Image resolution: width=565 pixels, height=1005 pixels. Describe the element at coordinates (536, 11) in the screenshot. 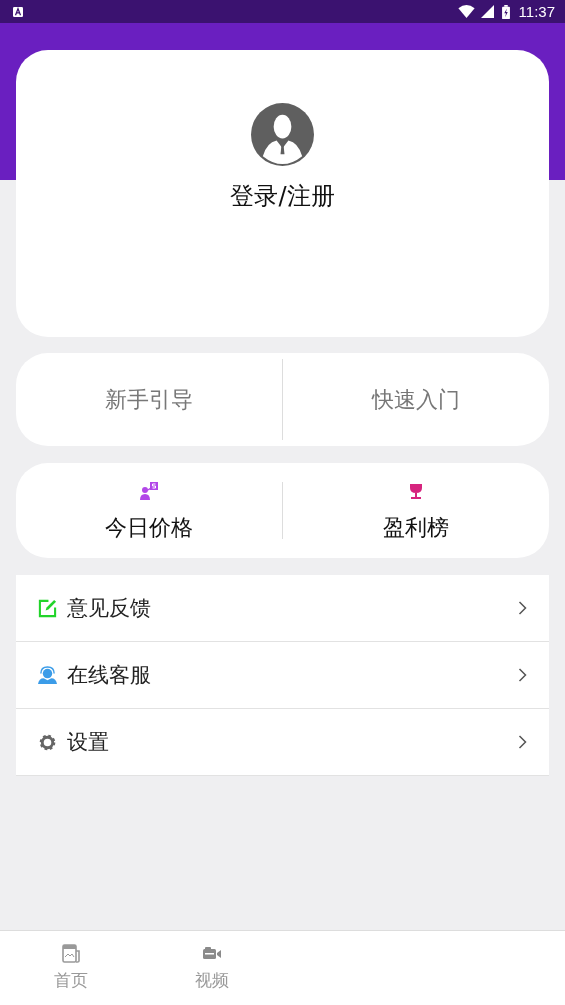

I see `clock-time: 11:37` at that location.